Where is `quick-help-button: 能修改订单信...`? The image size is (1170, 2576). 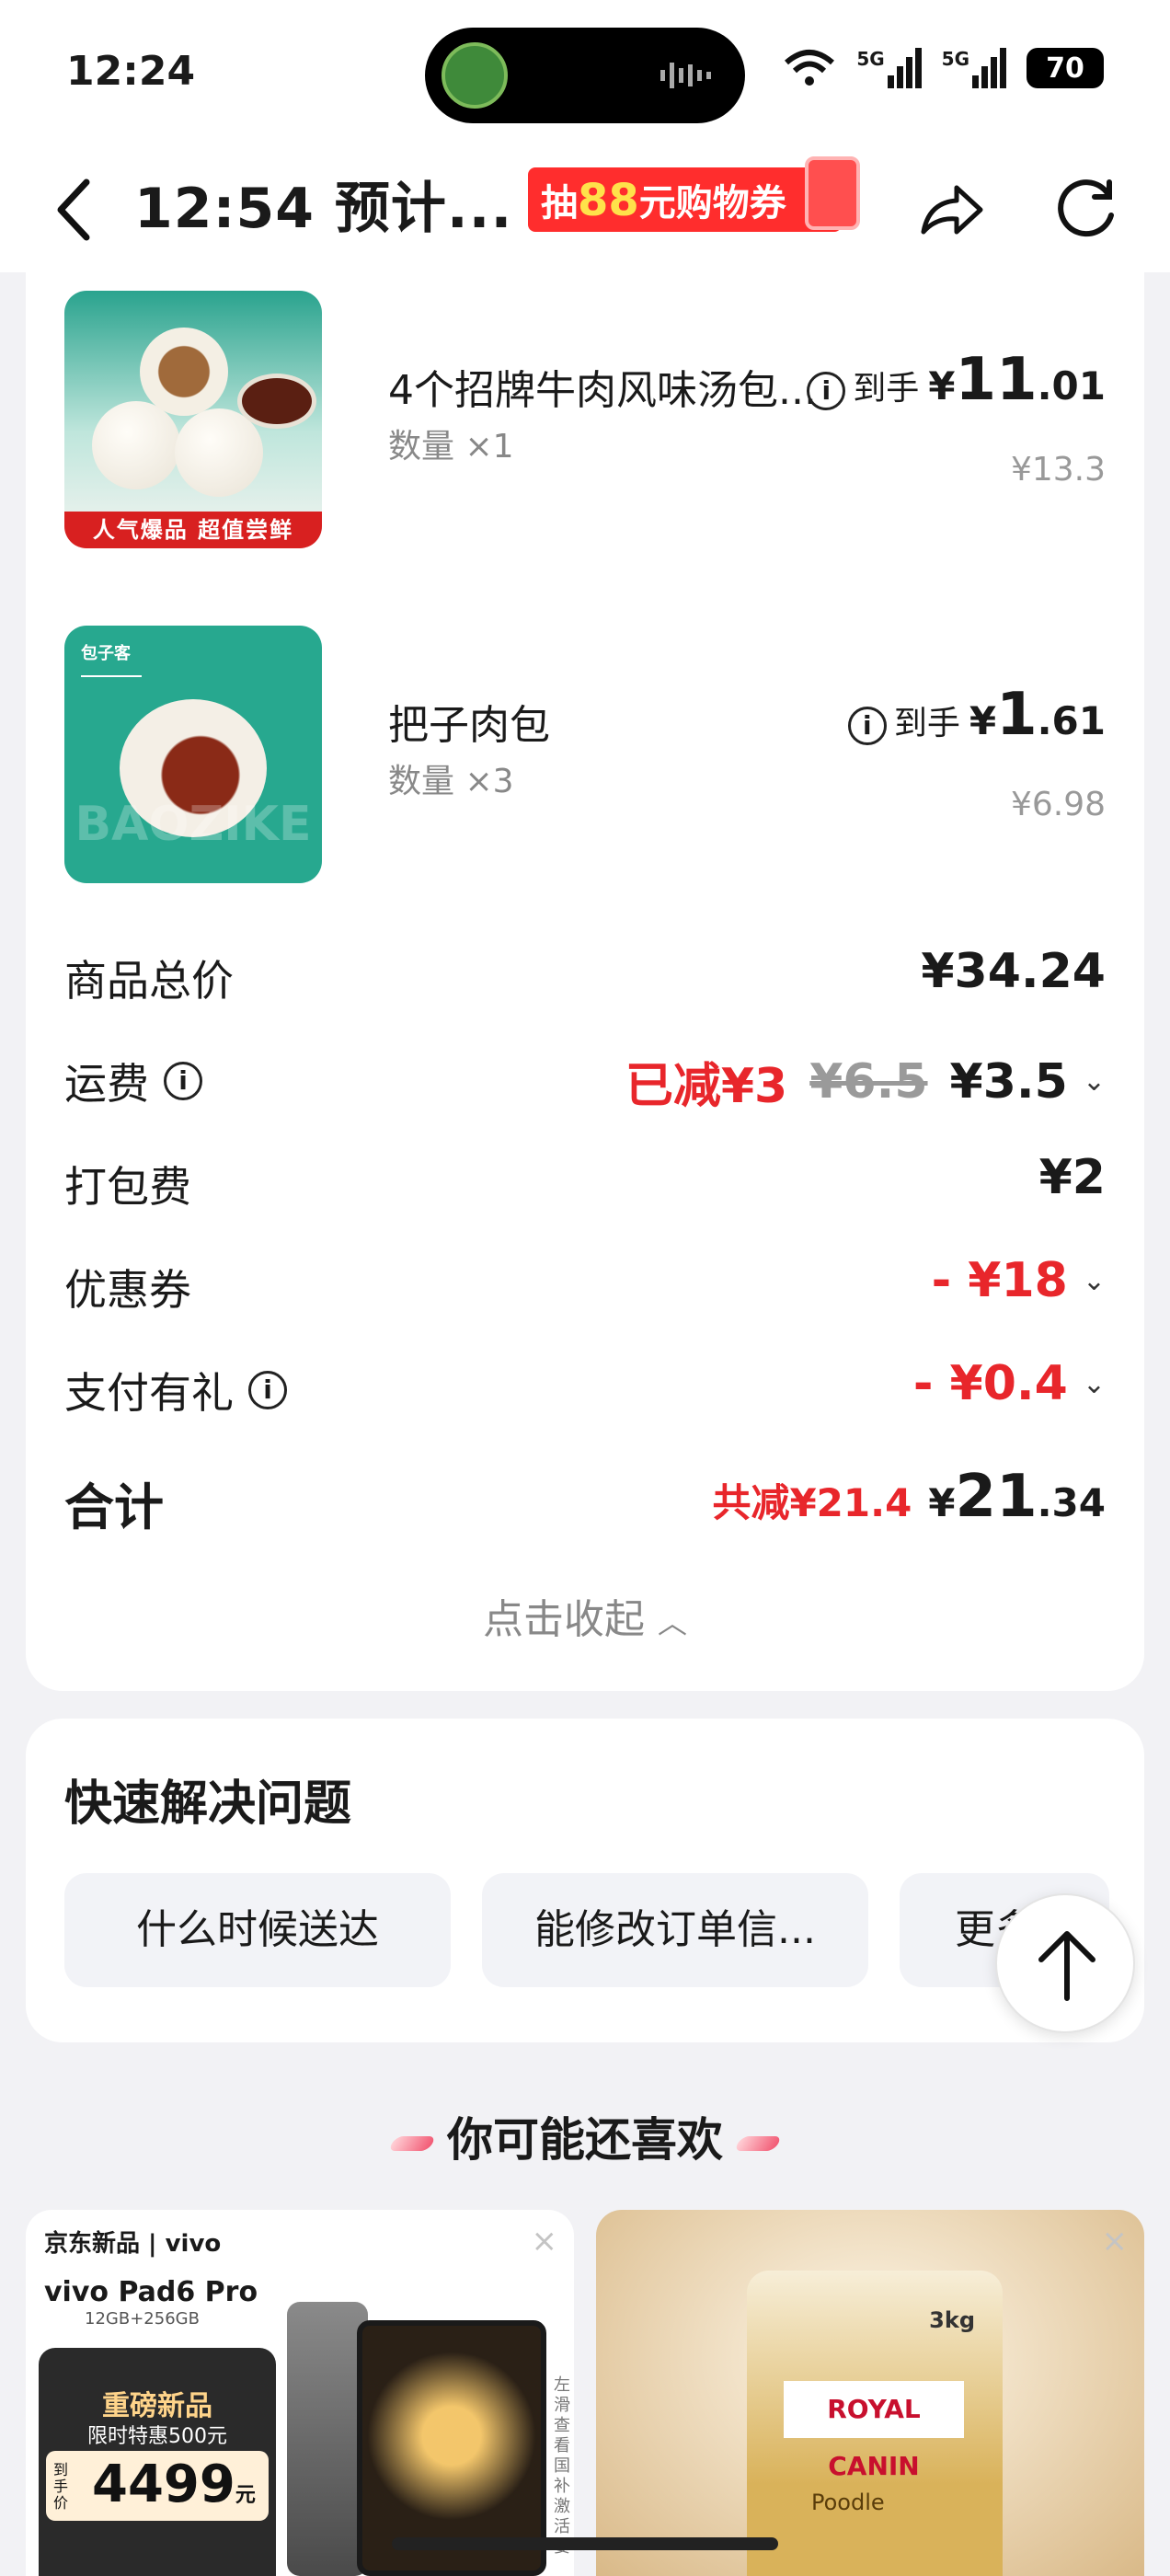
quick-help-button: 能修改订单信... is located at coordinates (675, 1930).